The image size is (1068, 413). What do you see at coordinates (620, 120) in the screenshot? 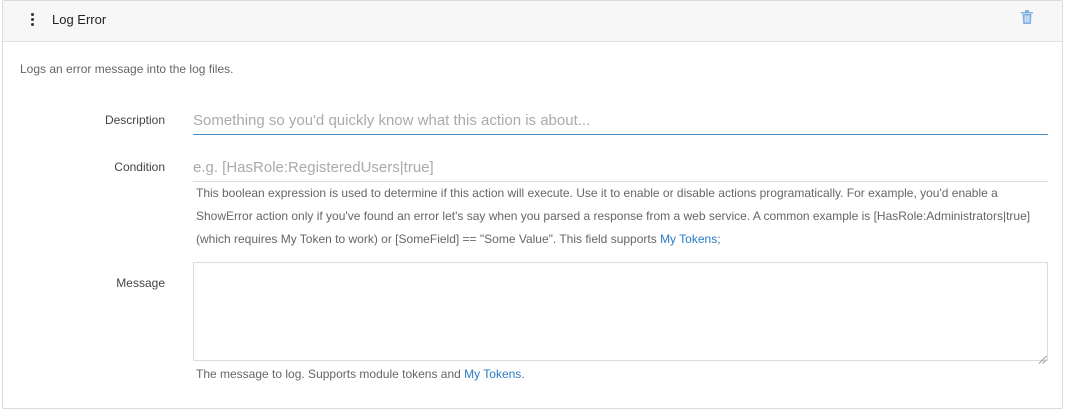
I see `description-input` at bounding box center [620, 120].